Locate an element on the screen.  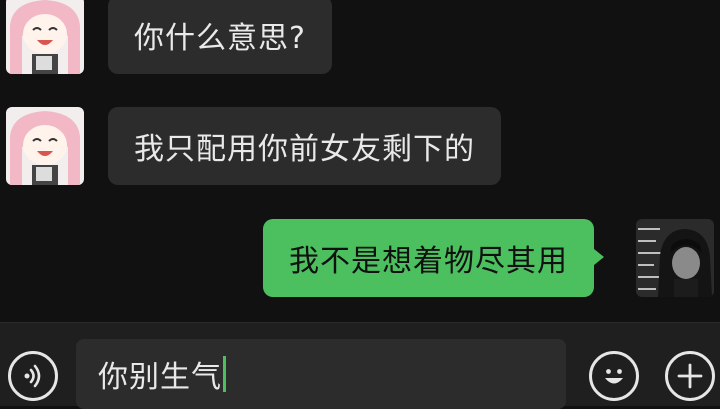
message-text: 你什么意思? is located at coordinates (220, 38).